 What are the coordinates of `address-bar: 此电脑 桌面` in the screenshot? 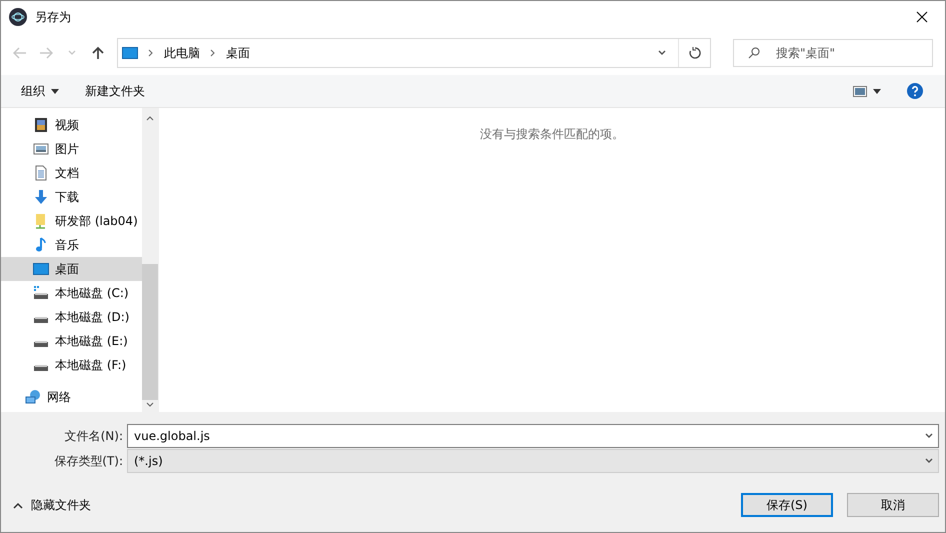 It's located at (414, 53).